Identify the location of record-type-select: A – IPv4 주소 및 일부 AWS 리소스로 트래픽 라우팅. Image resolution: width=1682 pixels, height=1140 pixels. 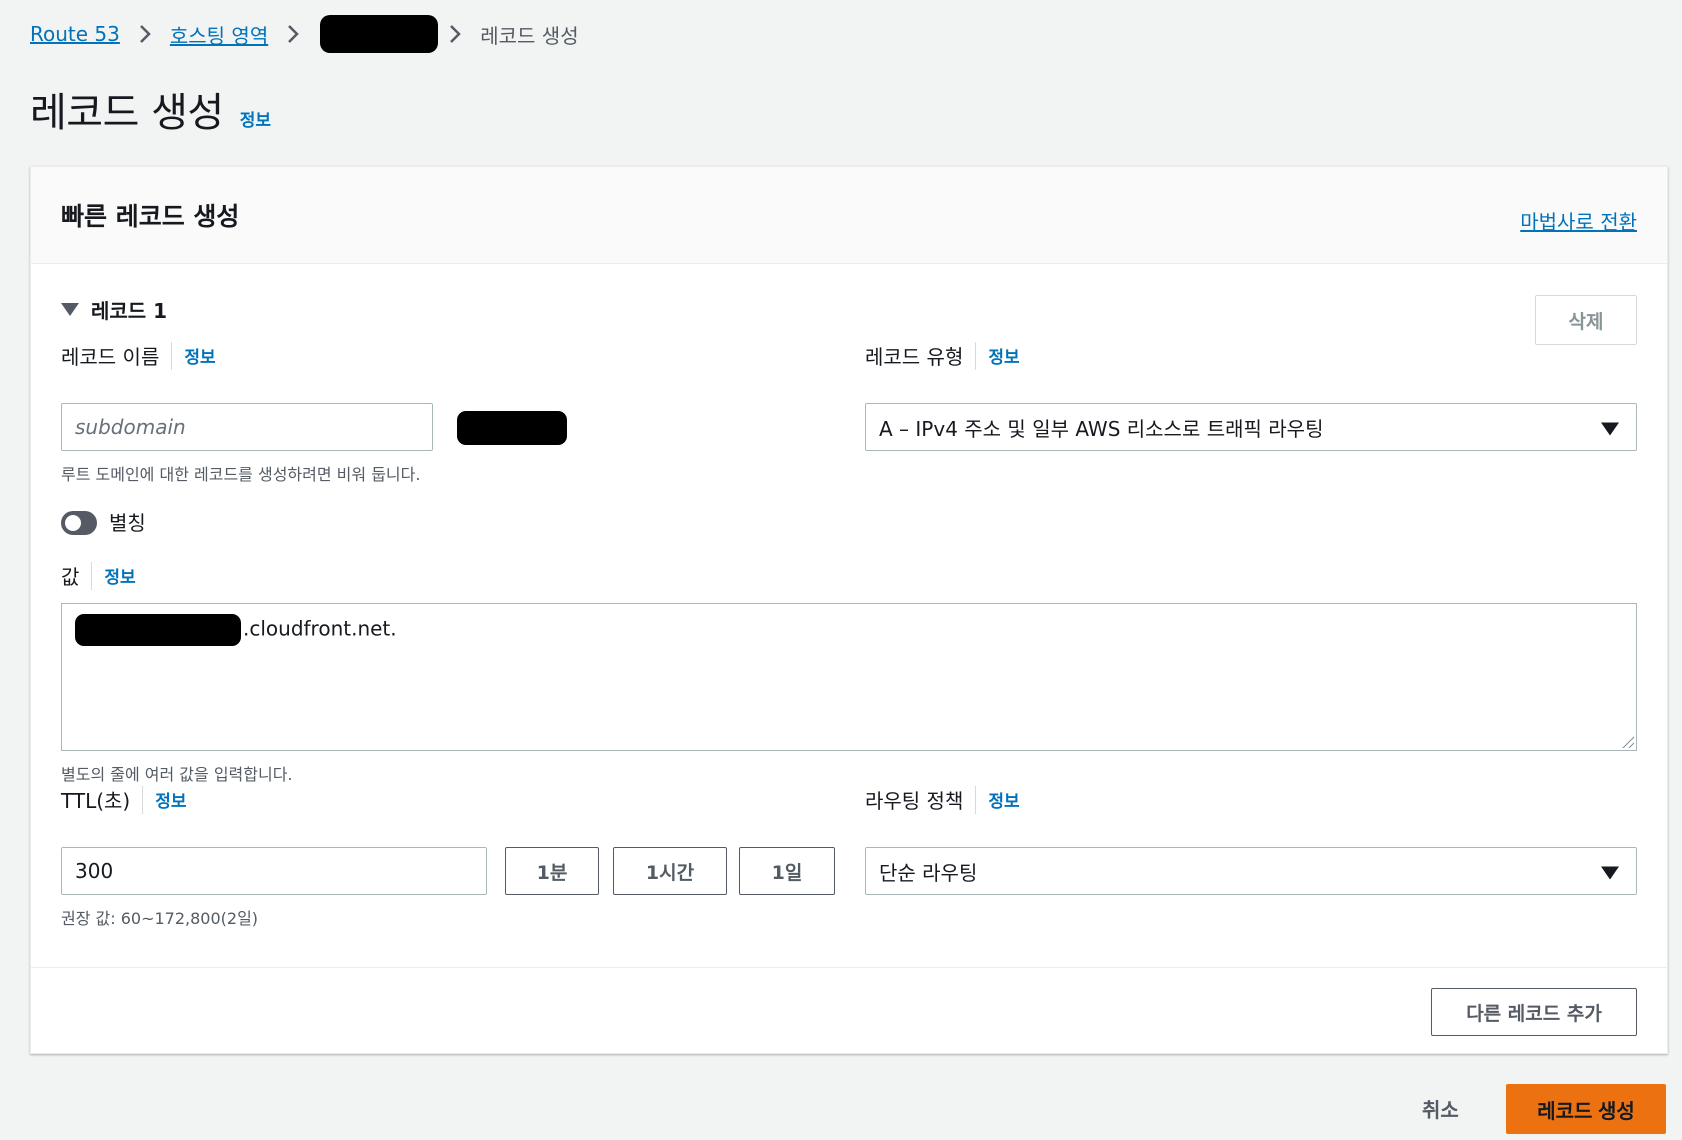
(1251, 427).